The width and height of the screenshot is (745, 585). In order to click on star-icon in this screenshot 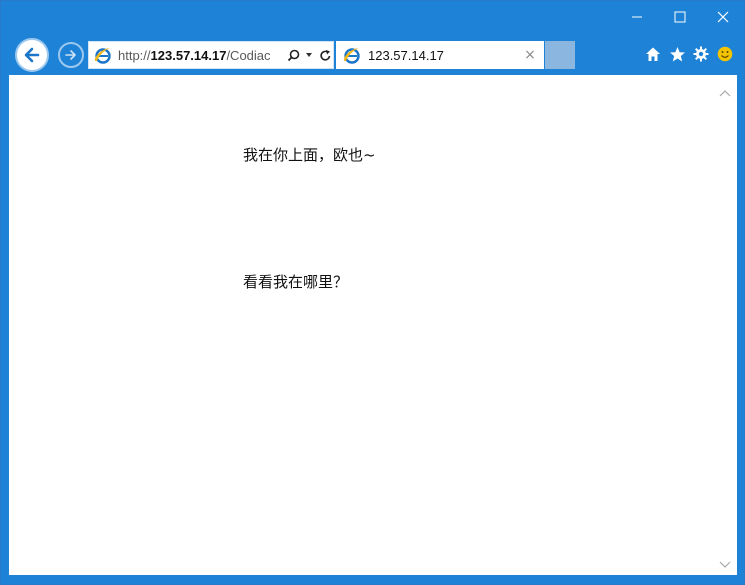, I will do `click(677, 53)`.